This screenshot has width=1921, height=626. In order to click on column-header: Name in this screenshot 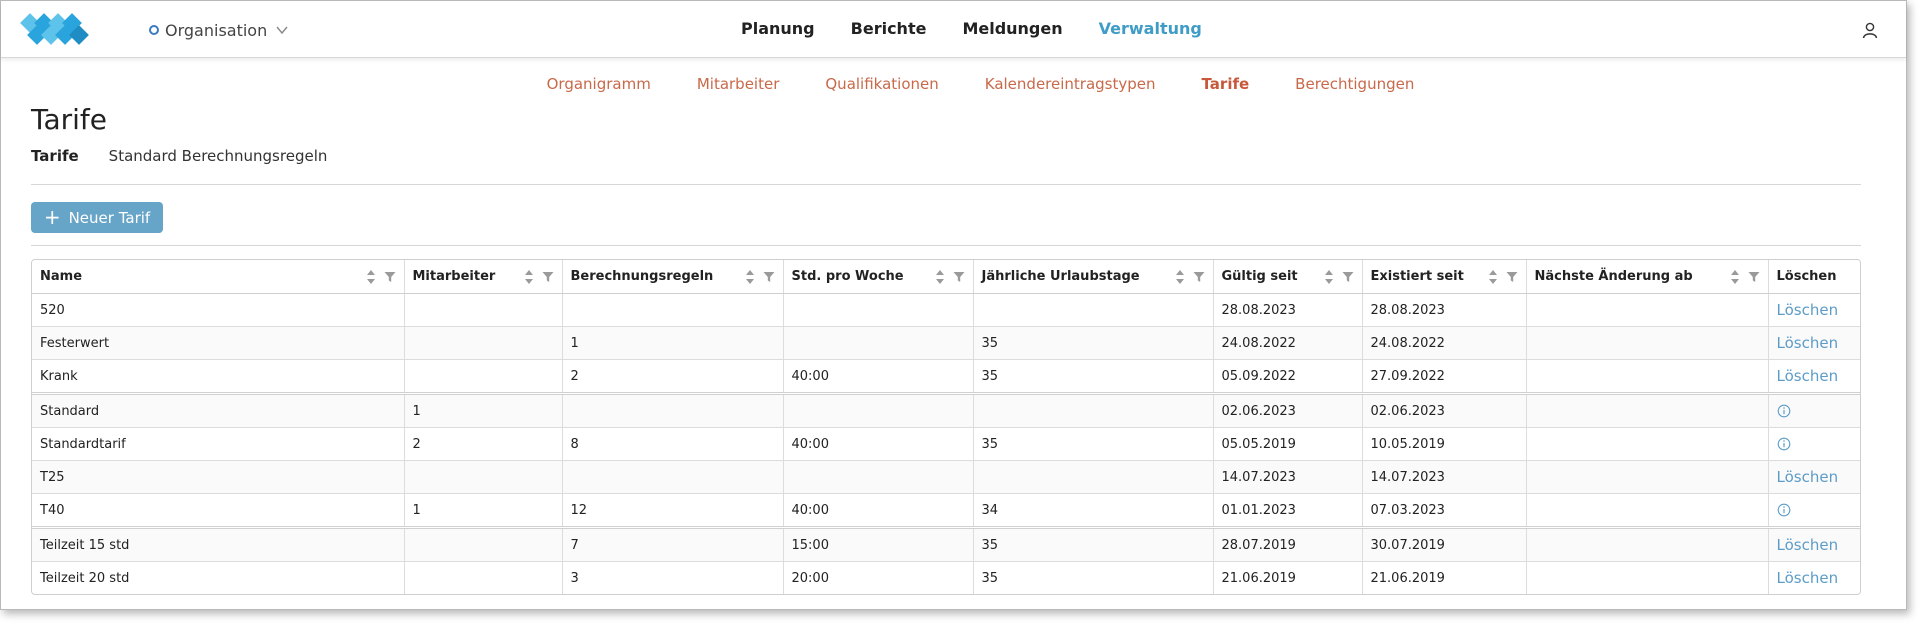, I will do `click(218, 277)`.